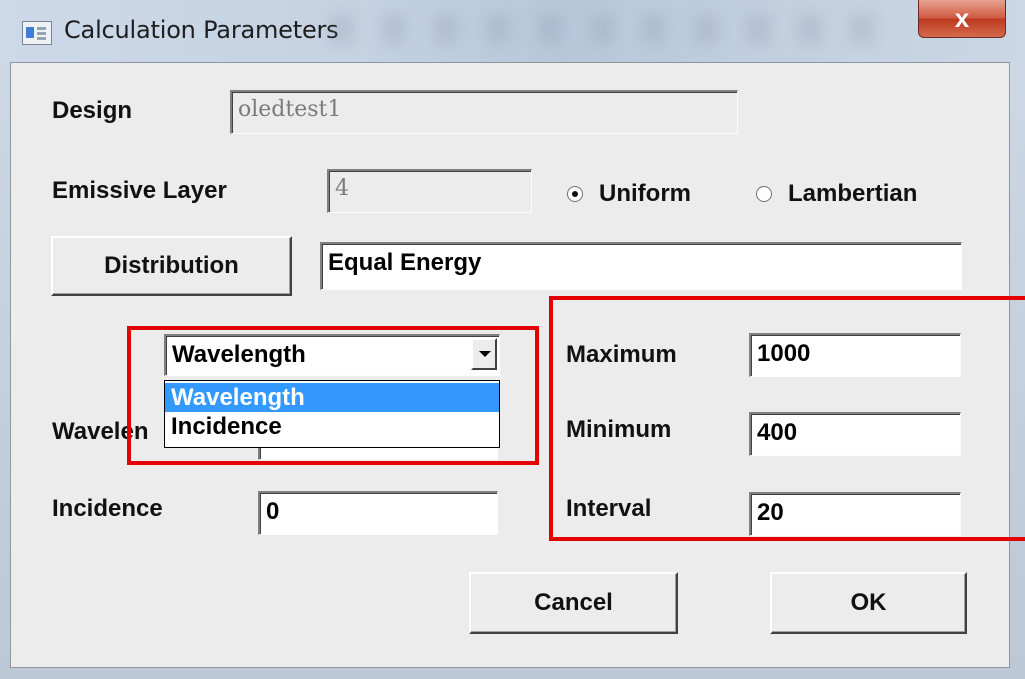  I want to click on emissive-layer-label: Emissive Layer, so click(139, 190).